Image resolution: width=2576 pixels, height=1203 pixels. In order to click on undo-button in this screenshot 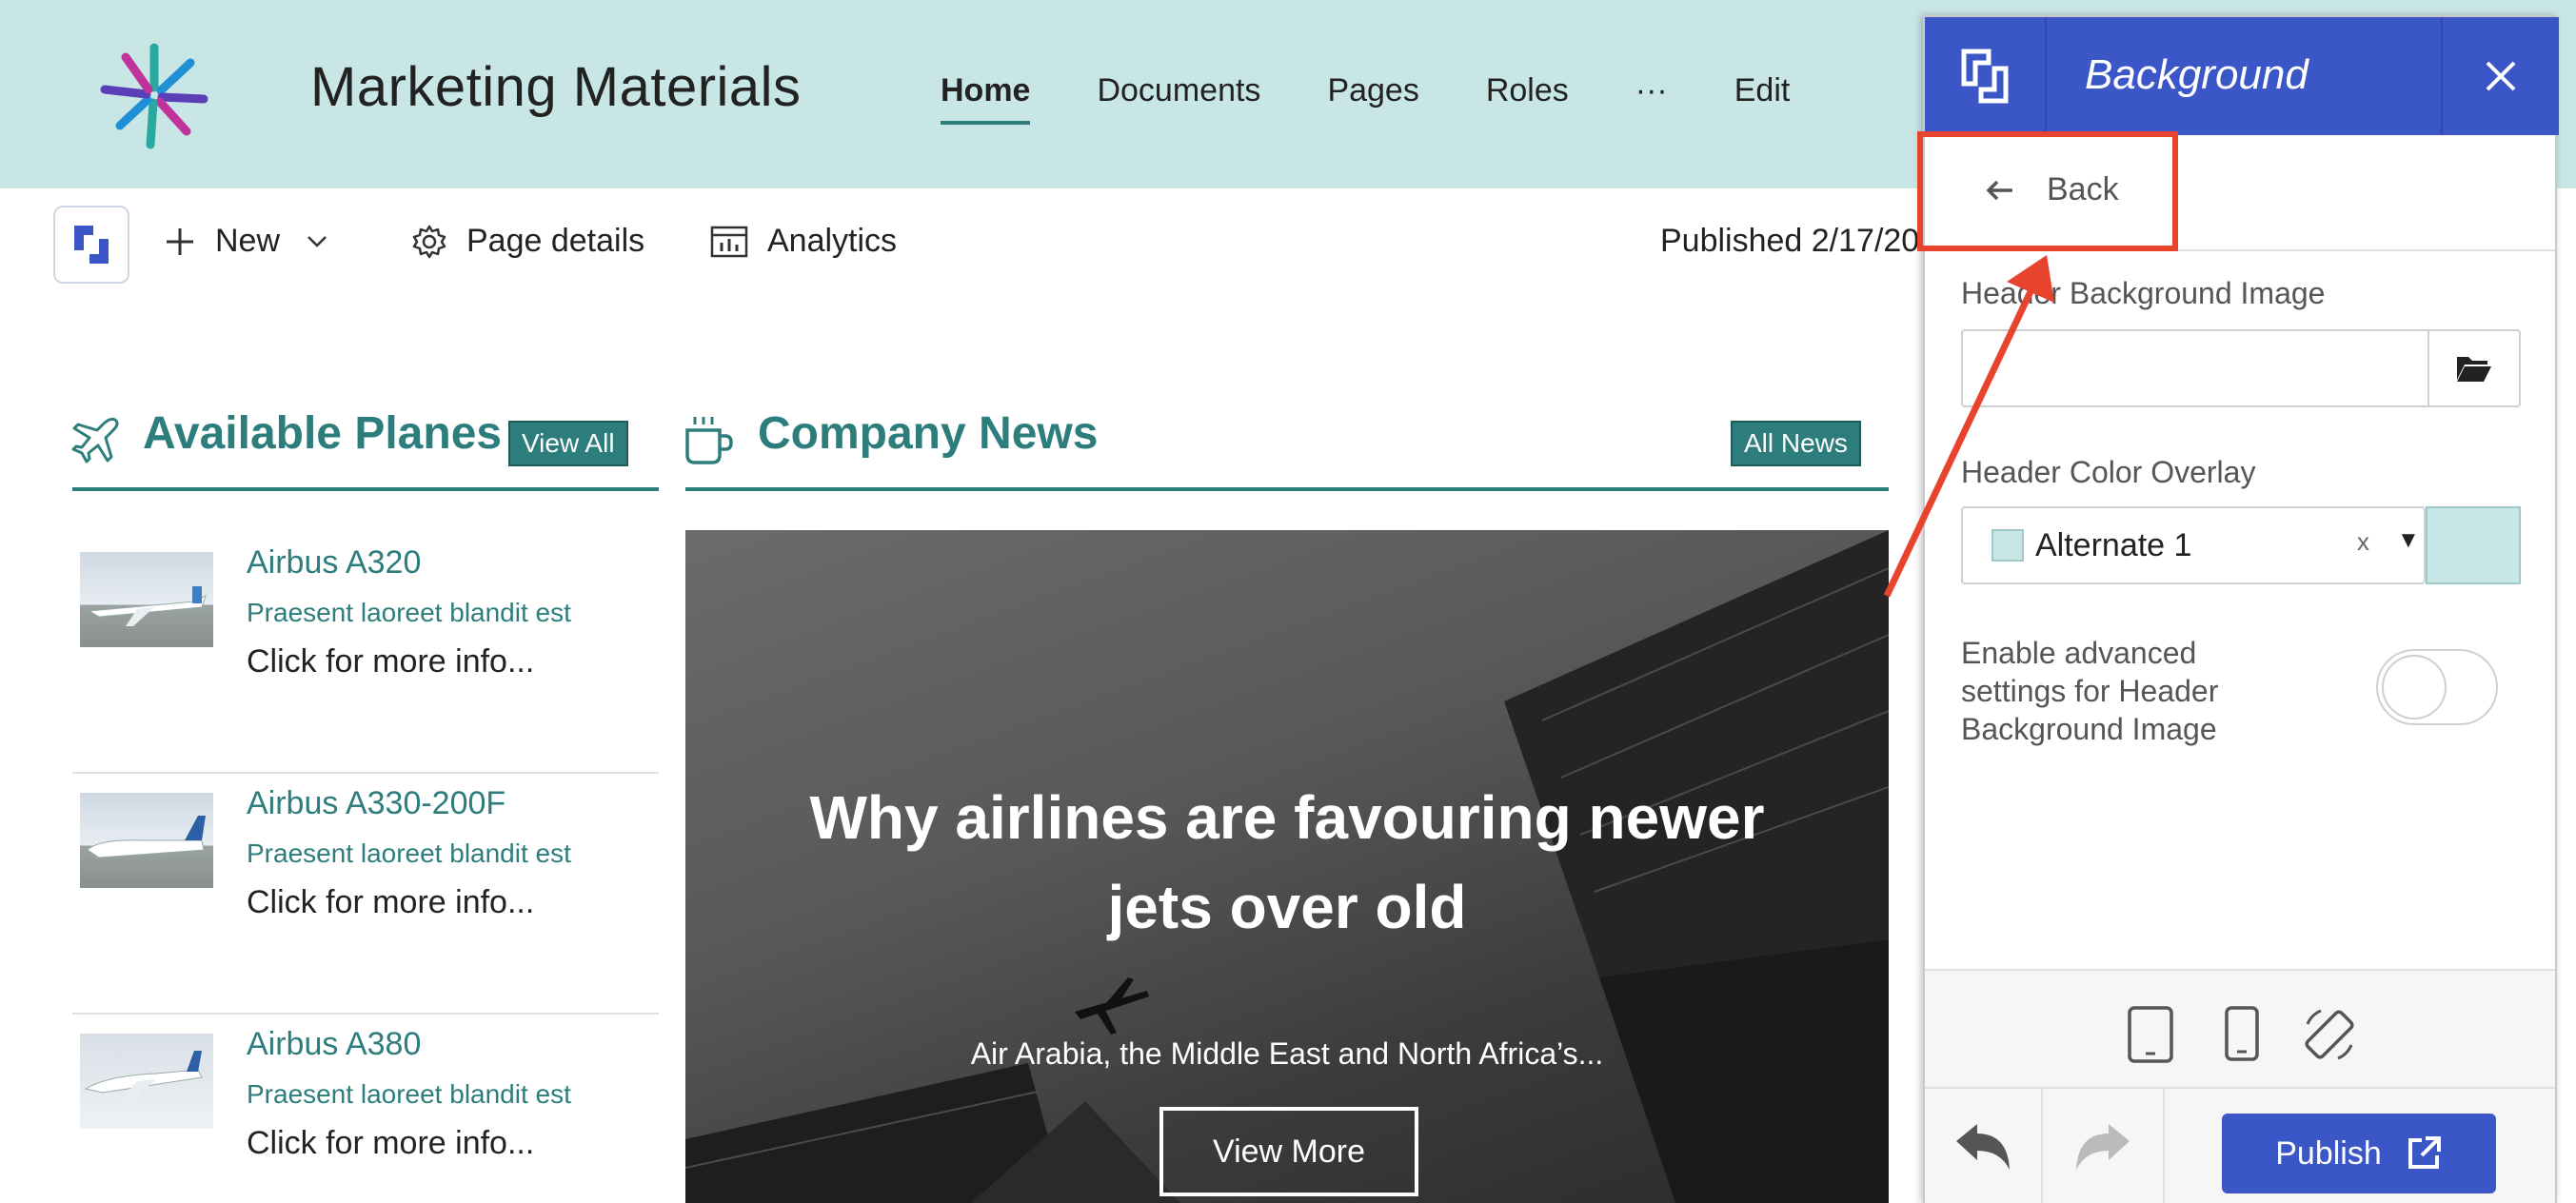, I will do `click(1984, 1146)`.